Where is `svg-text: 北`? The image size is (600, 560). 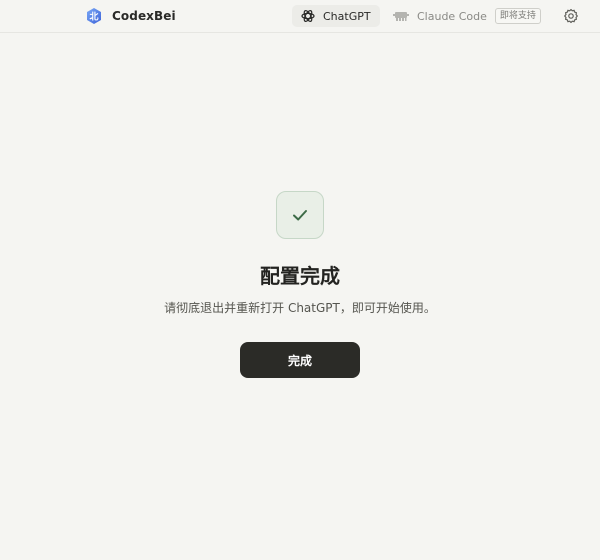 svg-text: 北 is located at coordinates (93, 17).